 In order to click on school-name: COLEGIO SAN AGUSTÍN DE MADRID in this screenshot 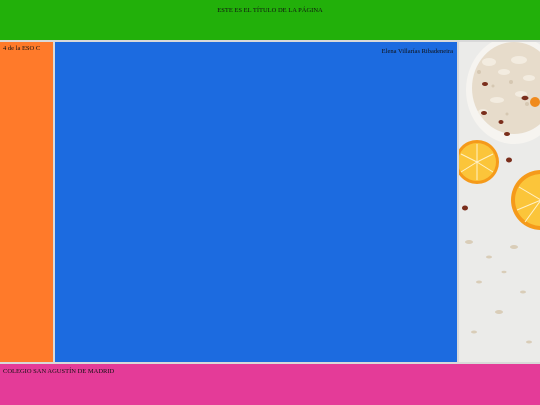, I will do `click(59, 371)`.